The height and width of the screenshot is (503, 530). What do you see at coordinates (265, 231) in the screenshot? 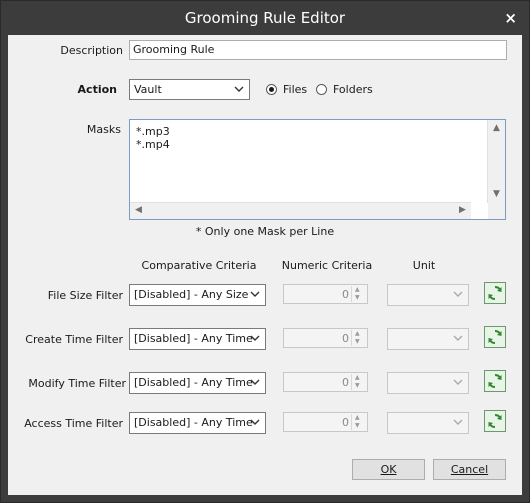
I see `masks-hint: * Only one Mask per Line` at bounding box center [265, 231].